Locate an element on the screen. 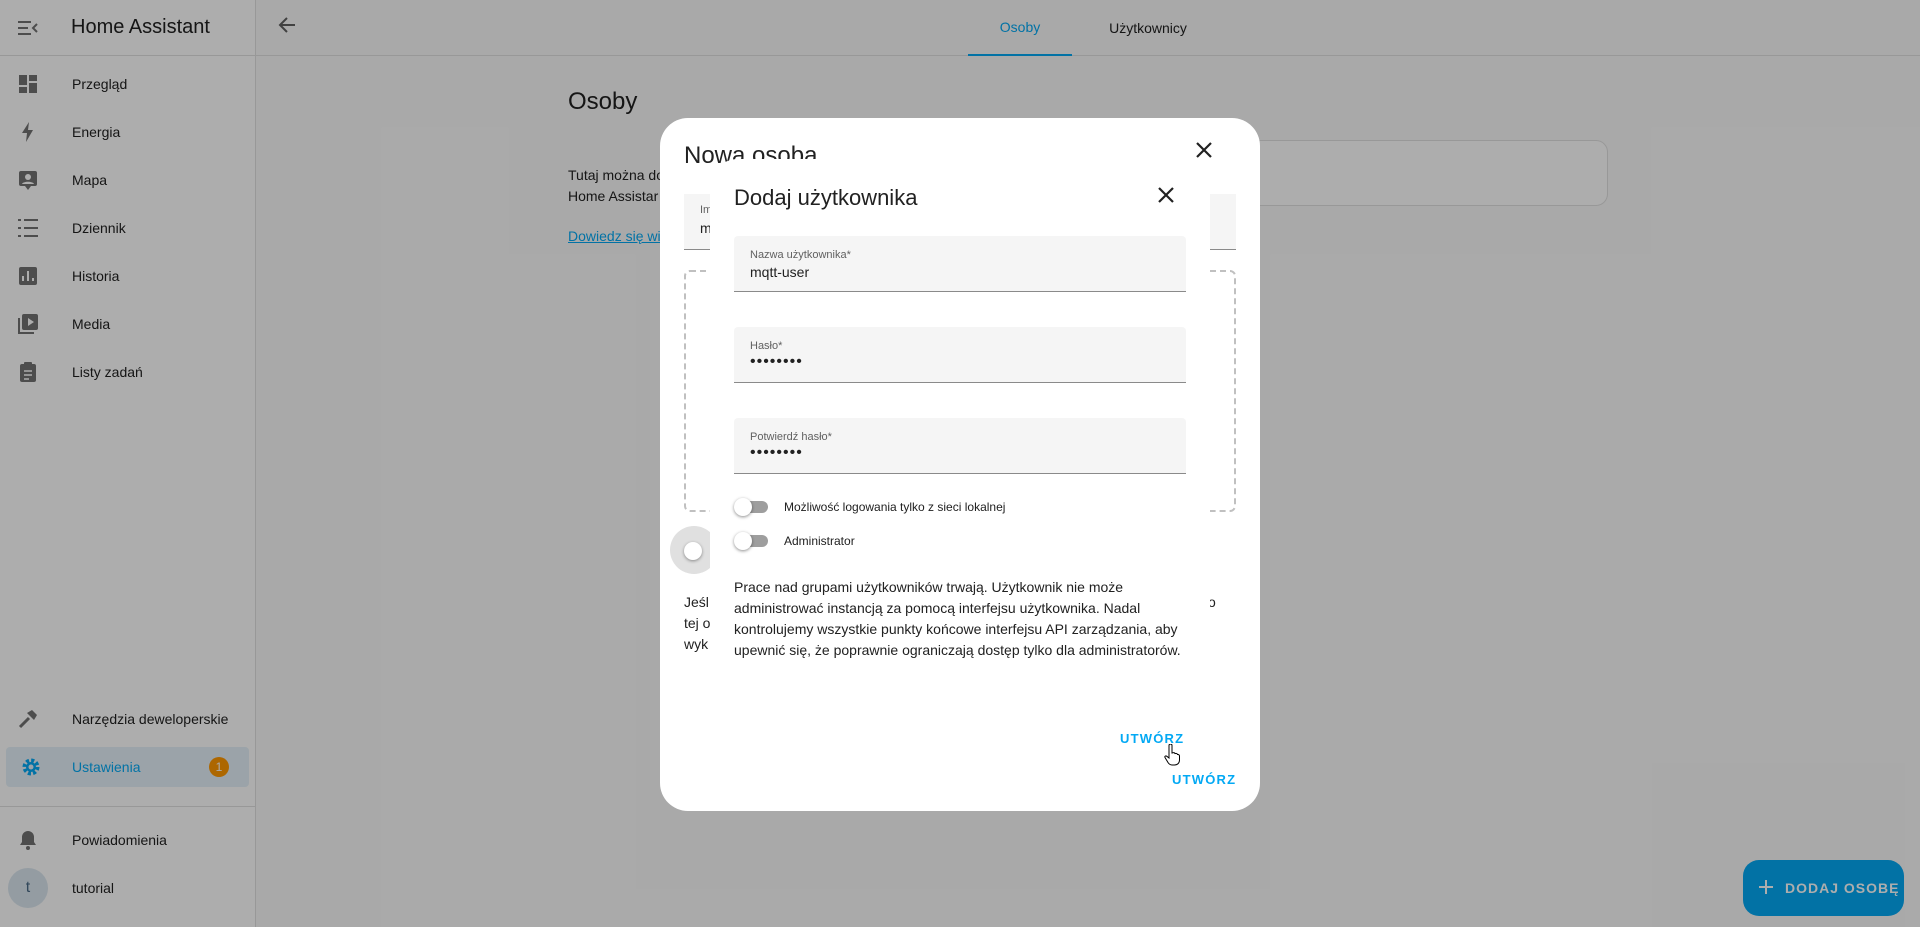 This screenshot has width=1920, height=927. confirm-password-field: Potwierdź hasło* •••••••• is located at coordinates (960, 446).